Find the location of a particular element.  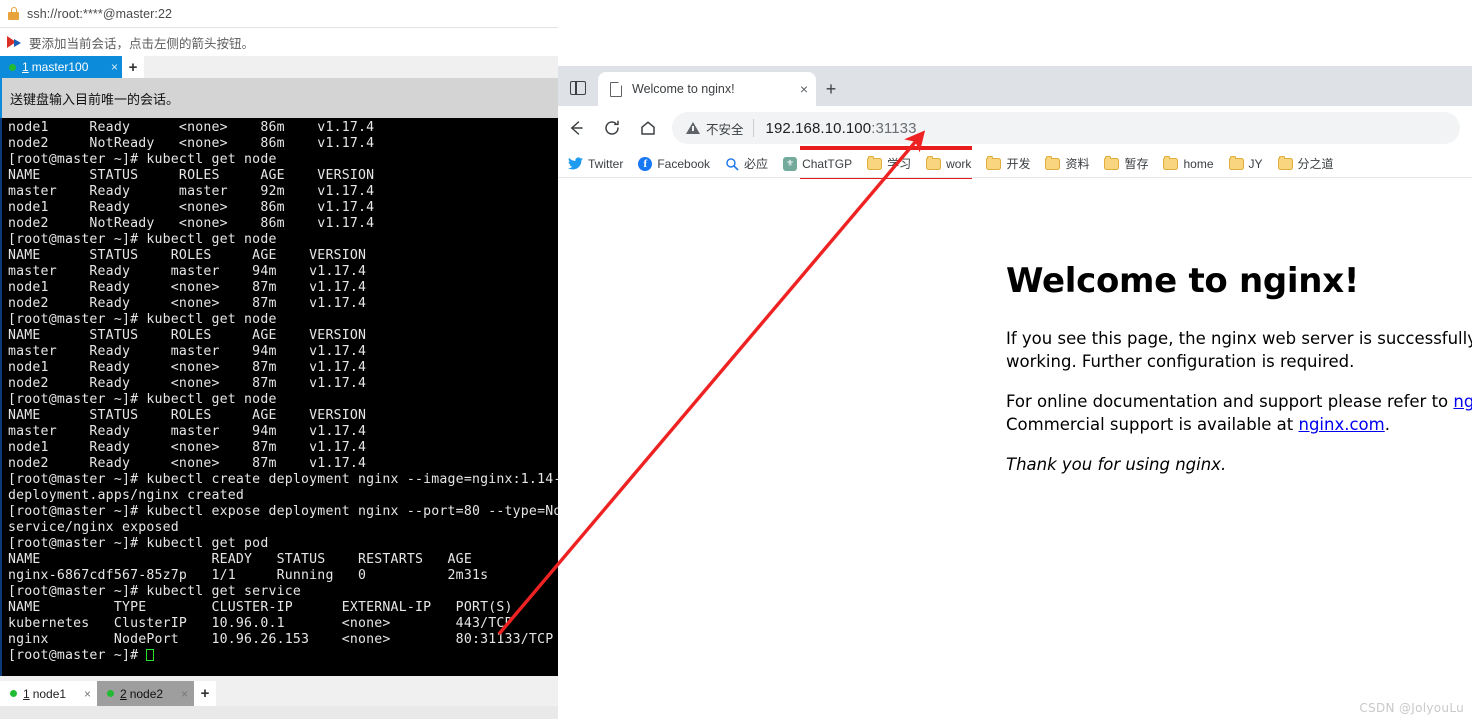

session-tab-node1: 1 node1 × is located at coordinates (48, 693).